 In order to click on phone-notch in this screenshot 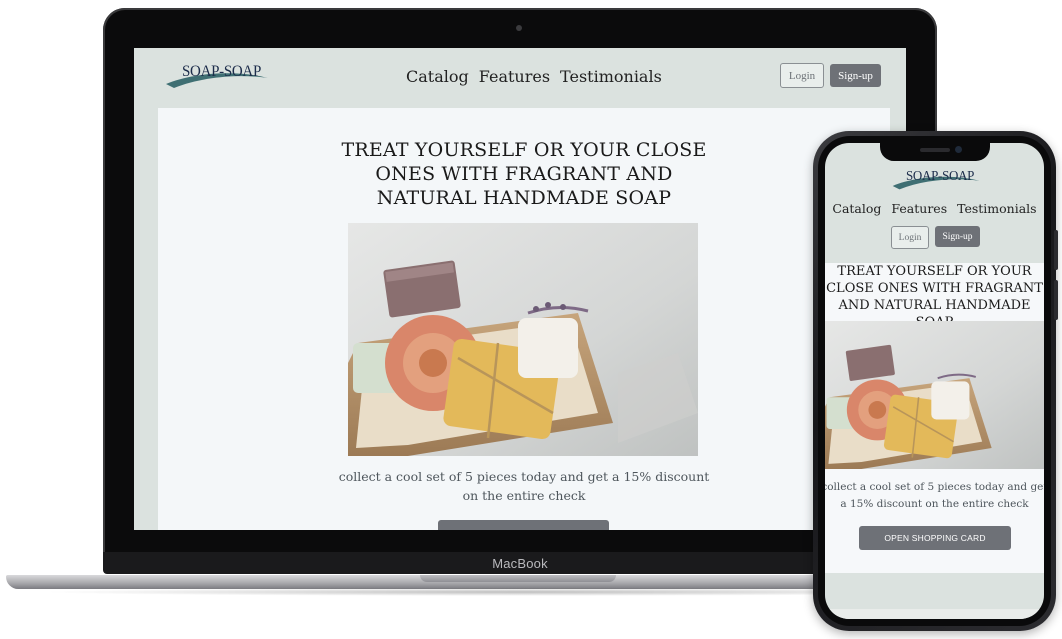, I will do `click(935, 152)`.